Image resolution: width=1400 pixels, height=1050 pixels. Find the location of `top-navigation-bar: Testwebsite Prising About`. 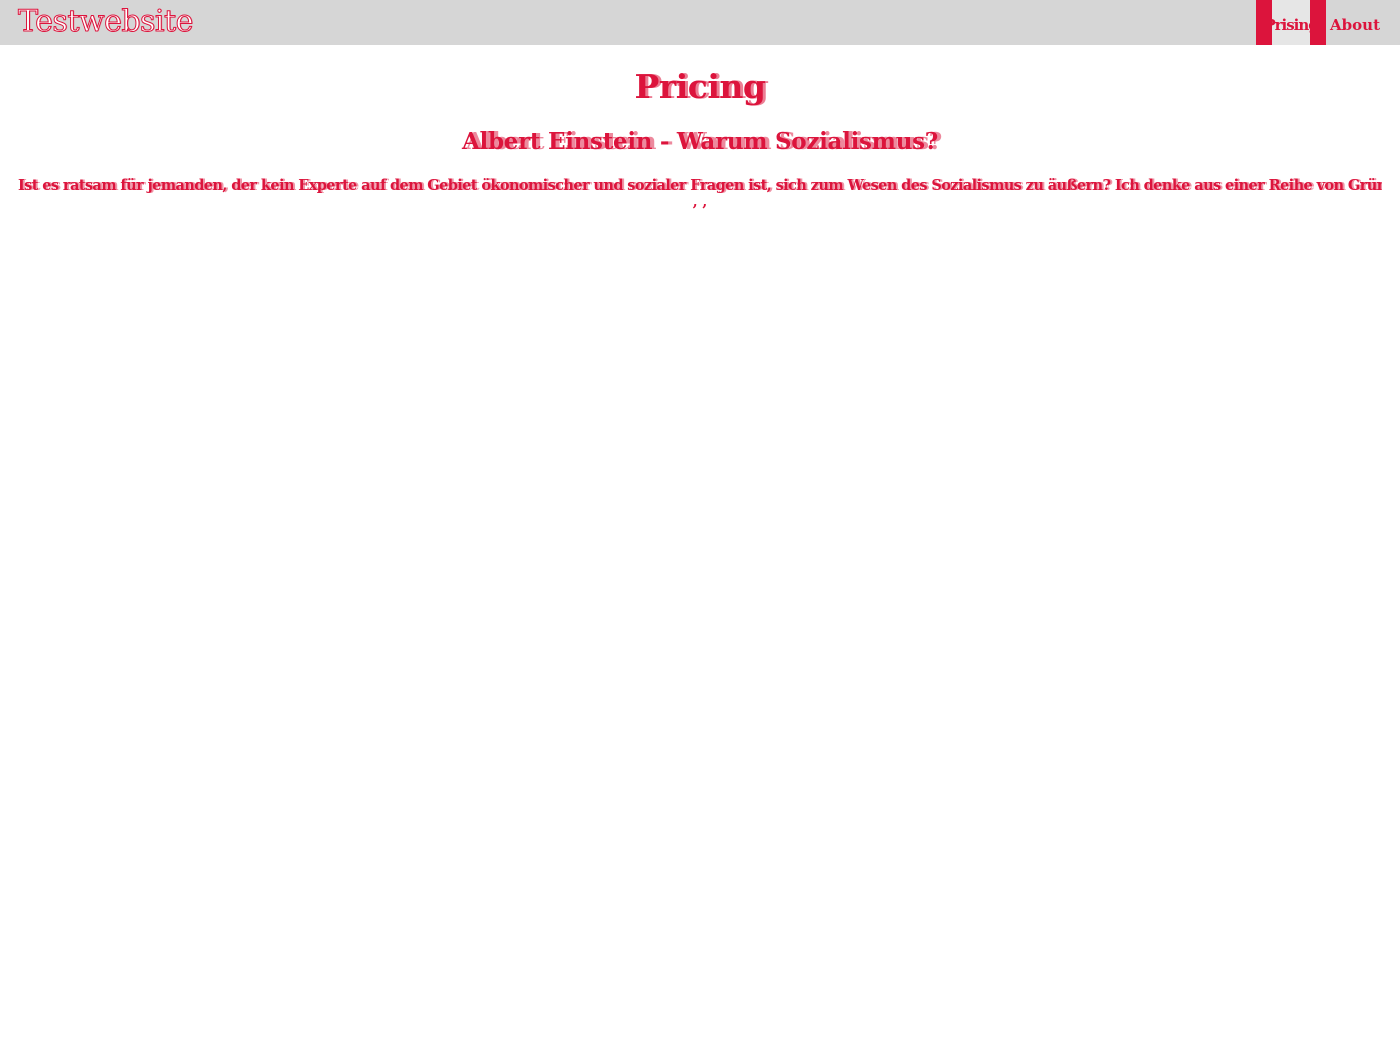

top-navigation-bar: Testwebsite Prising About is located at coordinates (700, 22).